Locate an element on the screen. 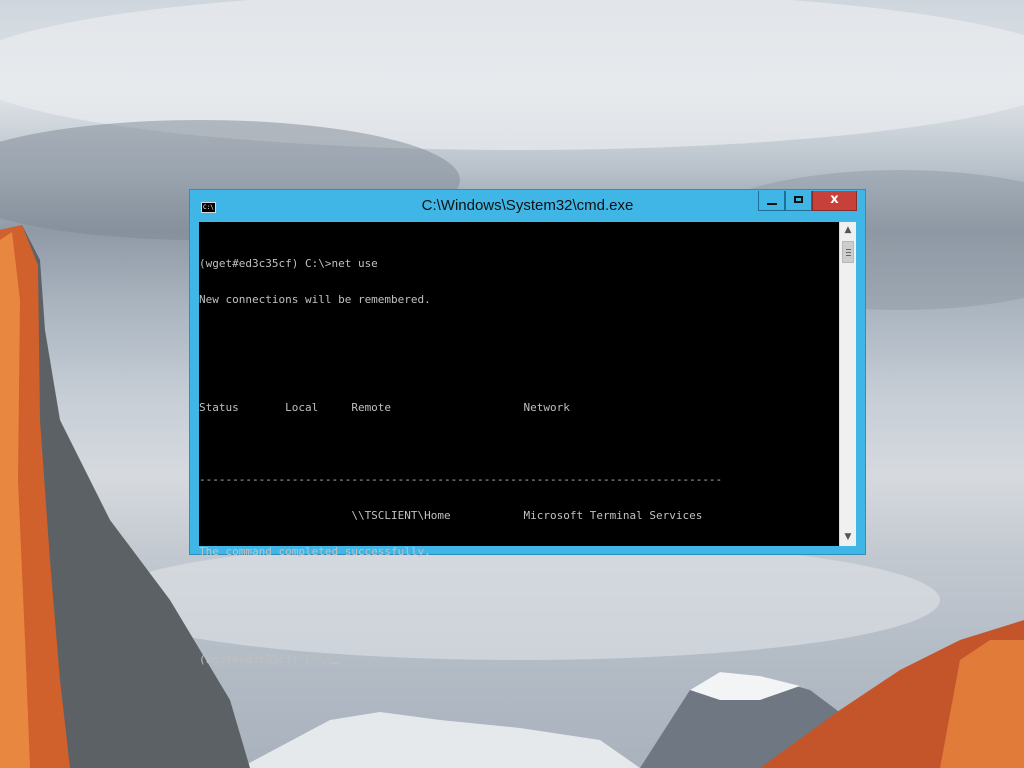 This screenshot has width=1024, height=768. console-line: The command completed successfully. is located at coordinates (315, 551).